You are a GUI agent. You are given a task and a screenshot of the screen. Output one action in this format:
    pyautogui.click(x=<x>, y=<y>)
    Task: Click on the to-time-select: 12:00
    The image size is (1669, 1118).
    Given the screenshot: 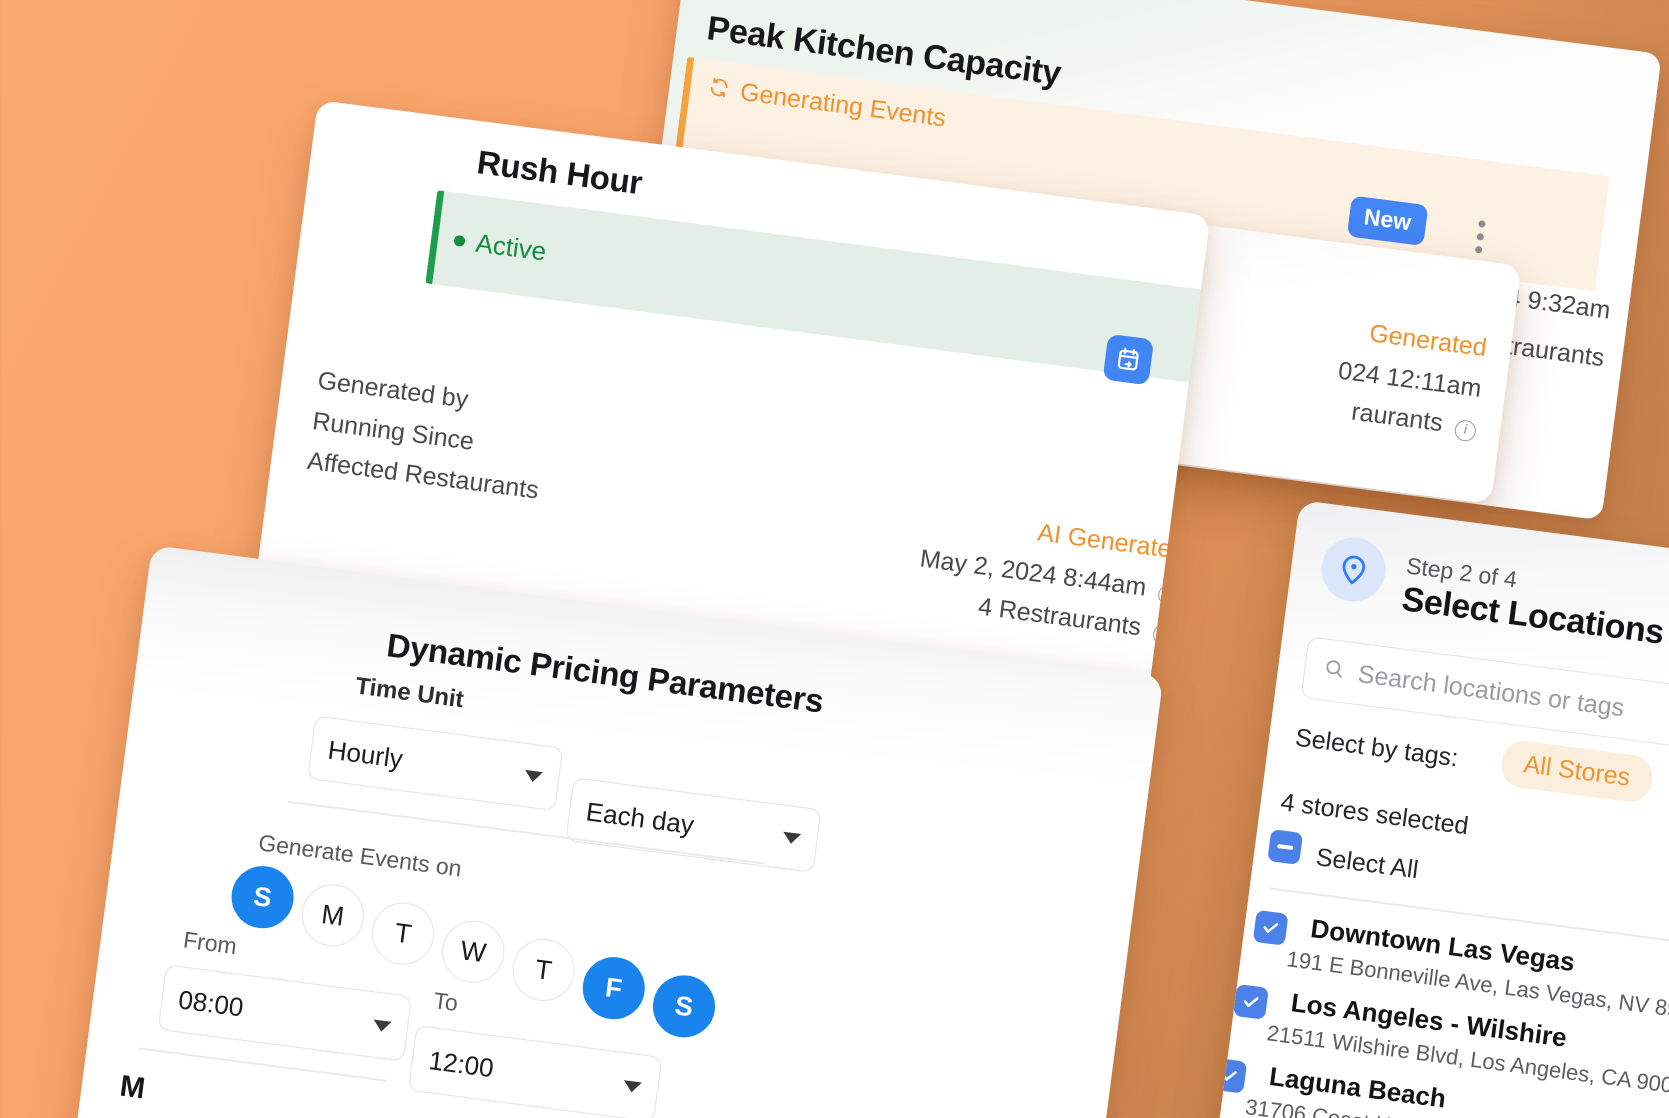 What is the action you would take?
    pyautogui.click(x=535, y=1071)
    